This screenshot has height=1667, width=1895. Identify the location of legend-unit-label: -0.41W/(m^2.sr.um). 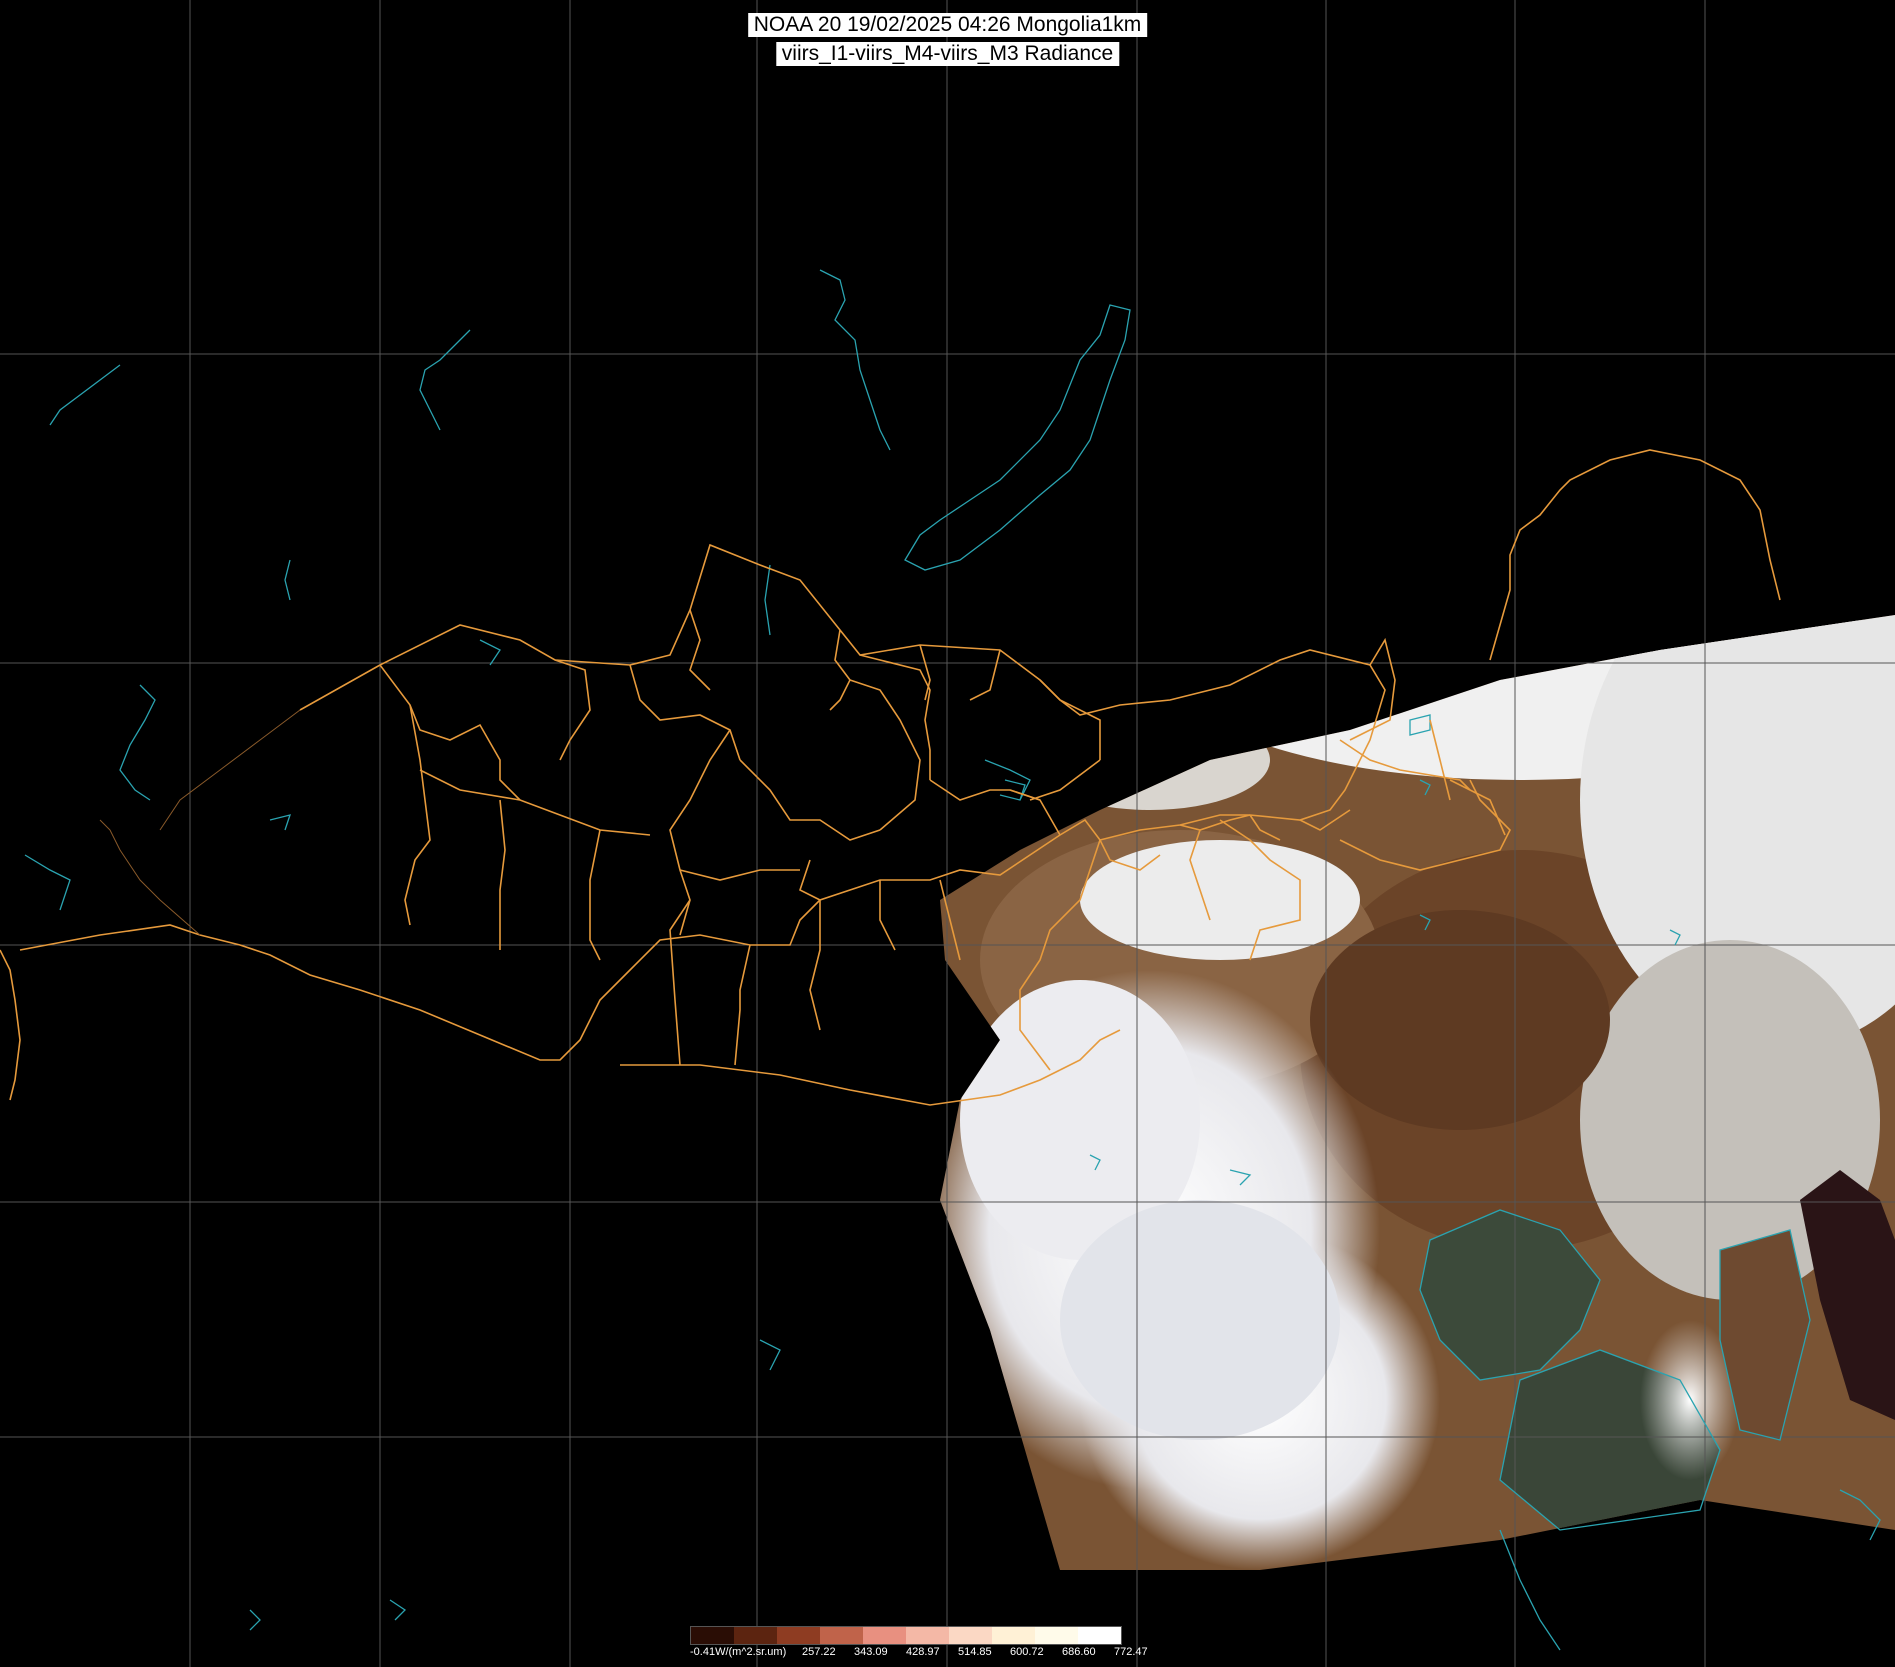
(738, 1652).